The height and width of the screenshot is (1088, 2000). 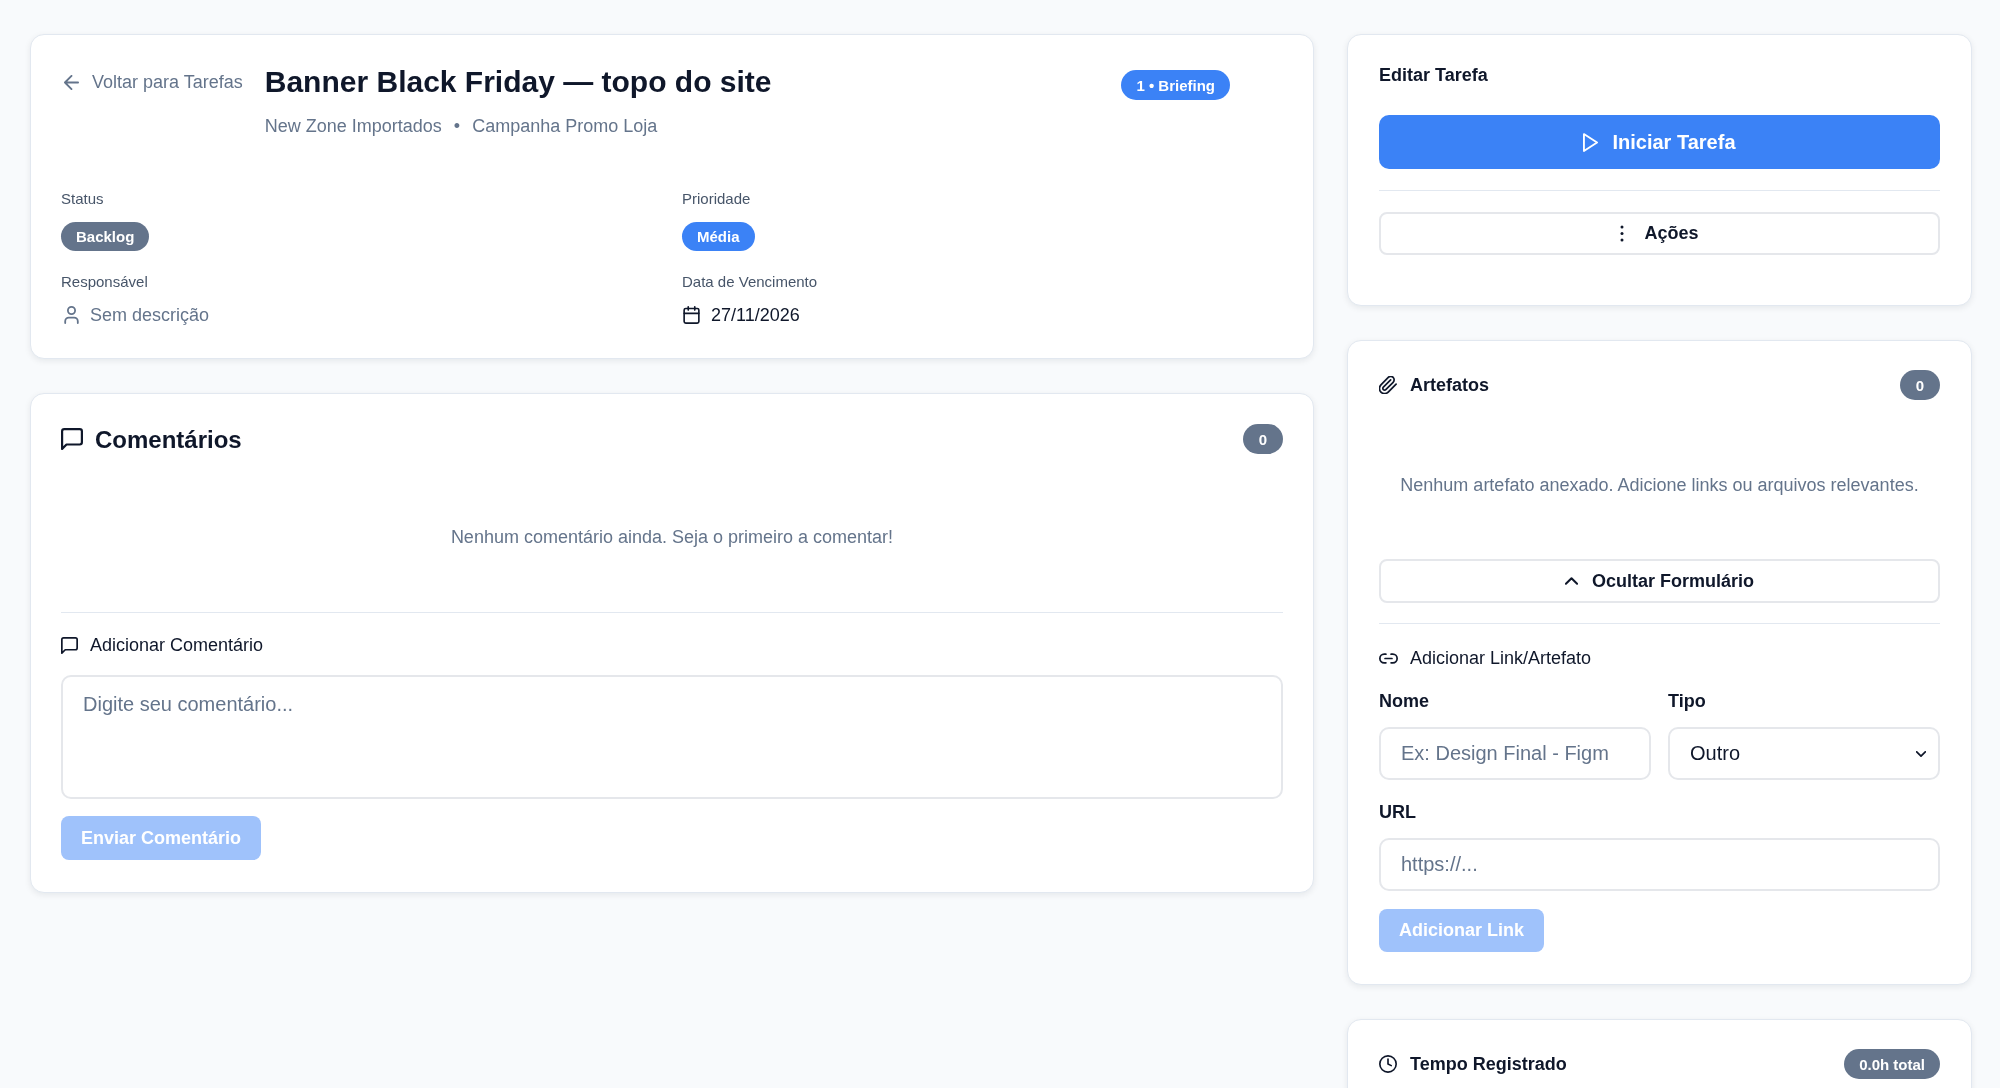 I want to click on assignee-text: Sem descrição, so click(x=150, y=315).